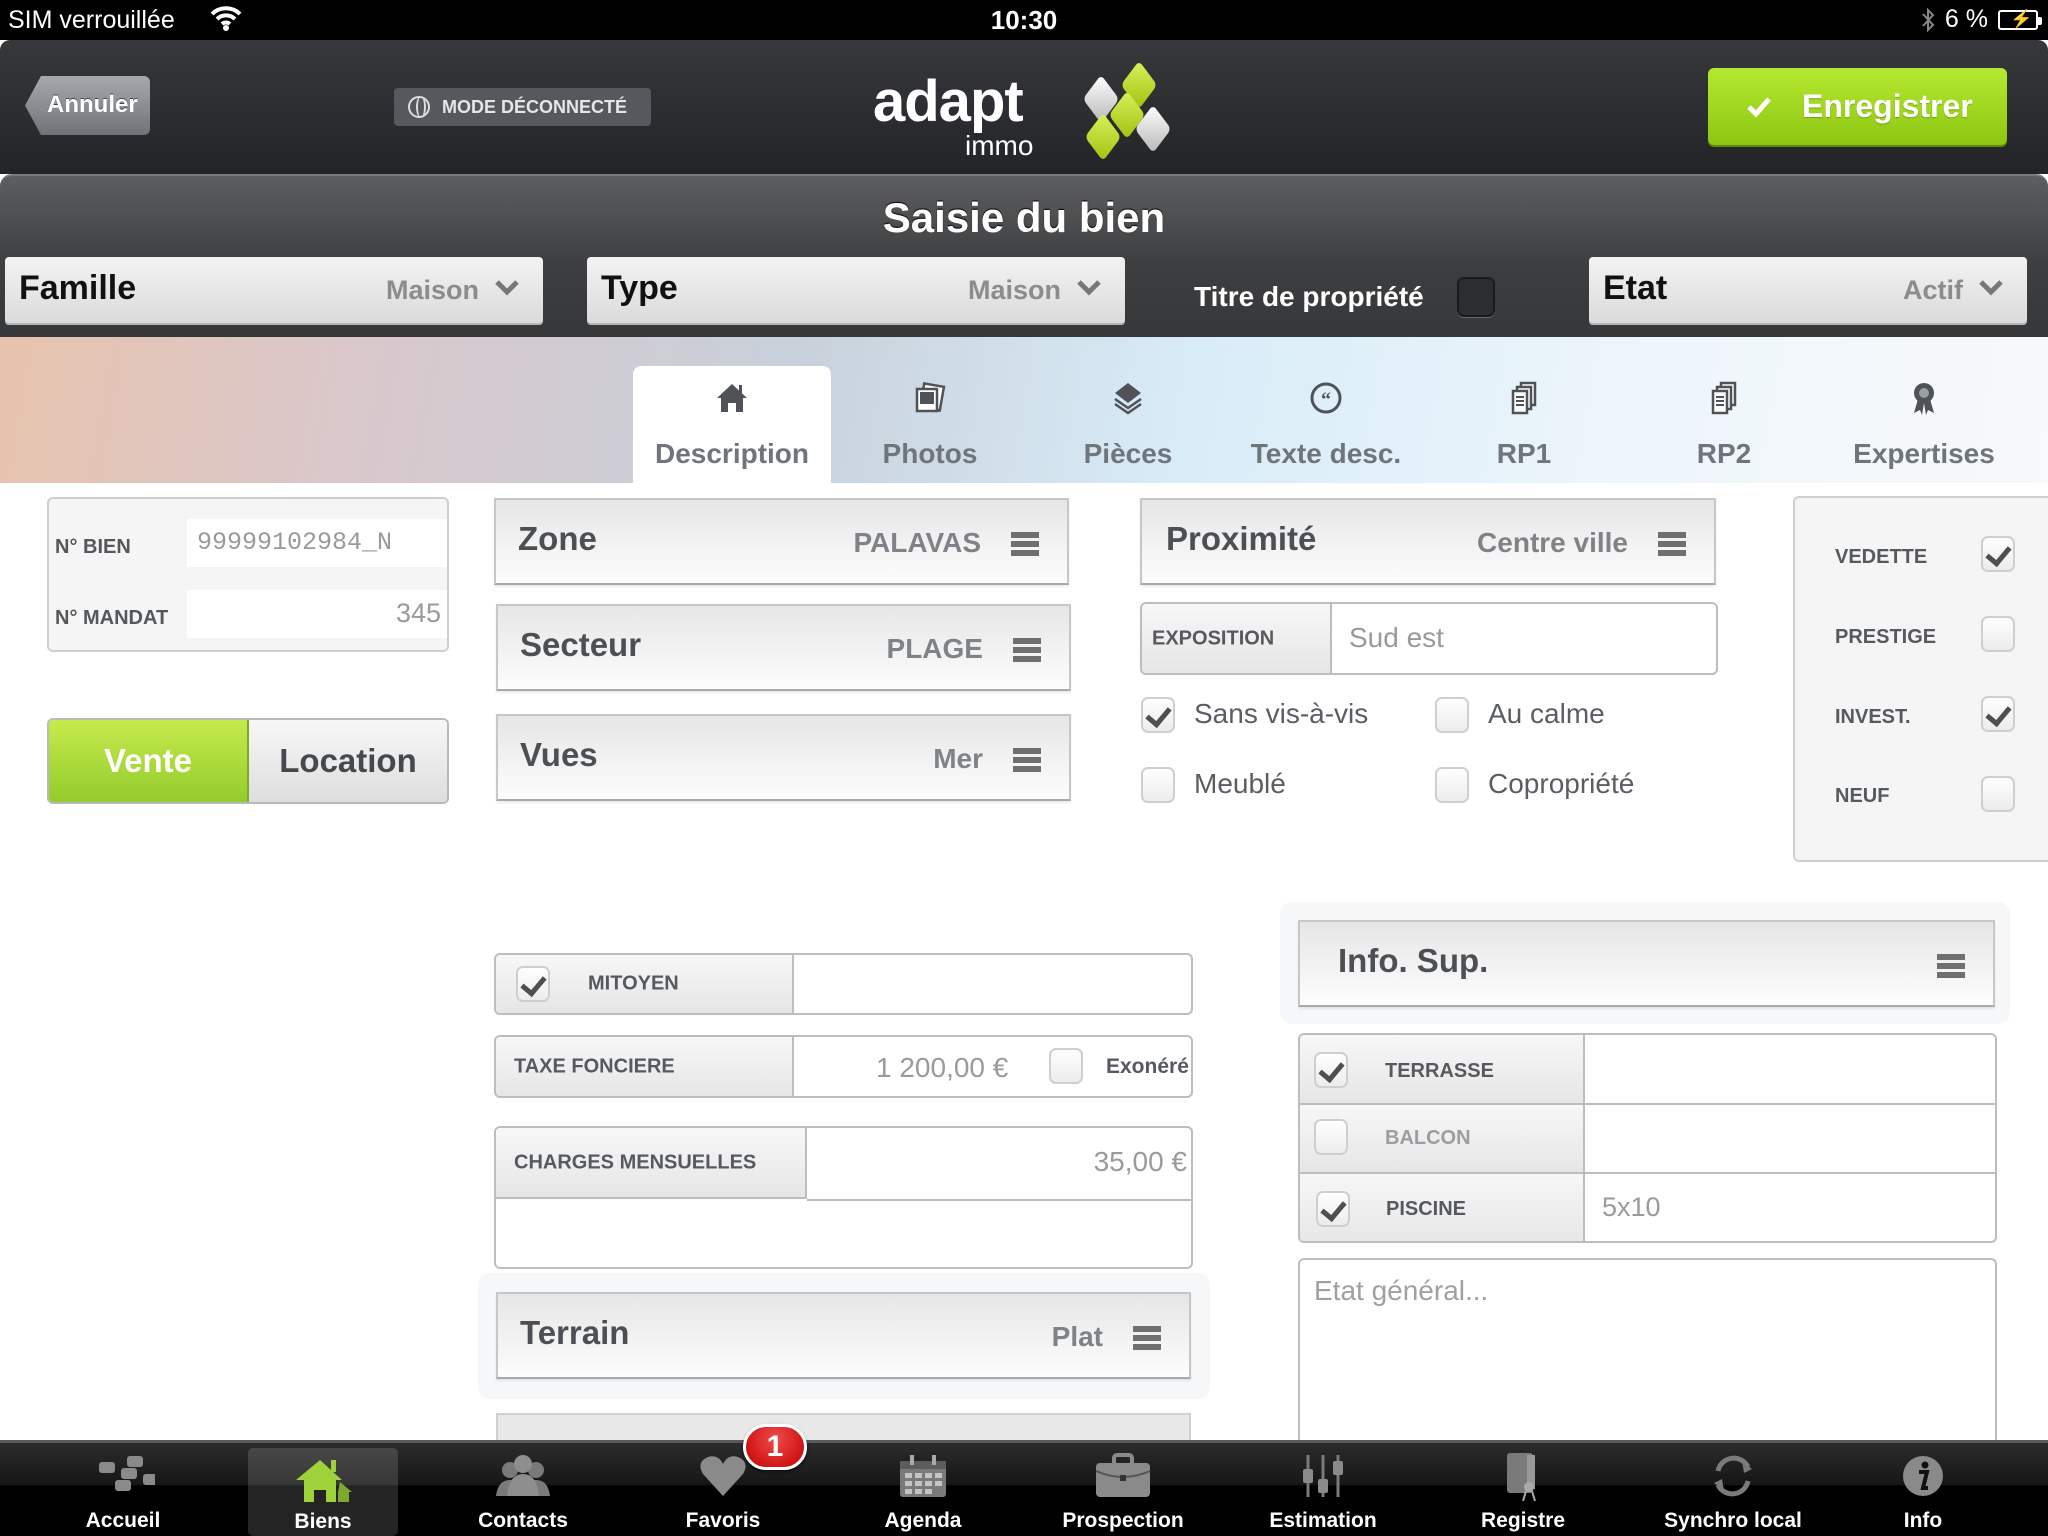 This screenshot has width=2048, height=1536. What do you see at coordinates (1790, 1139) in the screenshot?
I see `balcon-input` at bounding box center [1790, 1139].